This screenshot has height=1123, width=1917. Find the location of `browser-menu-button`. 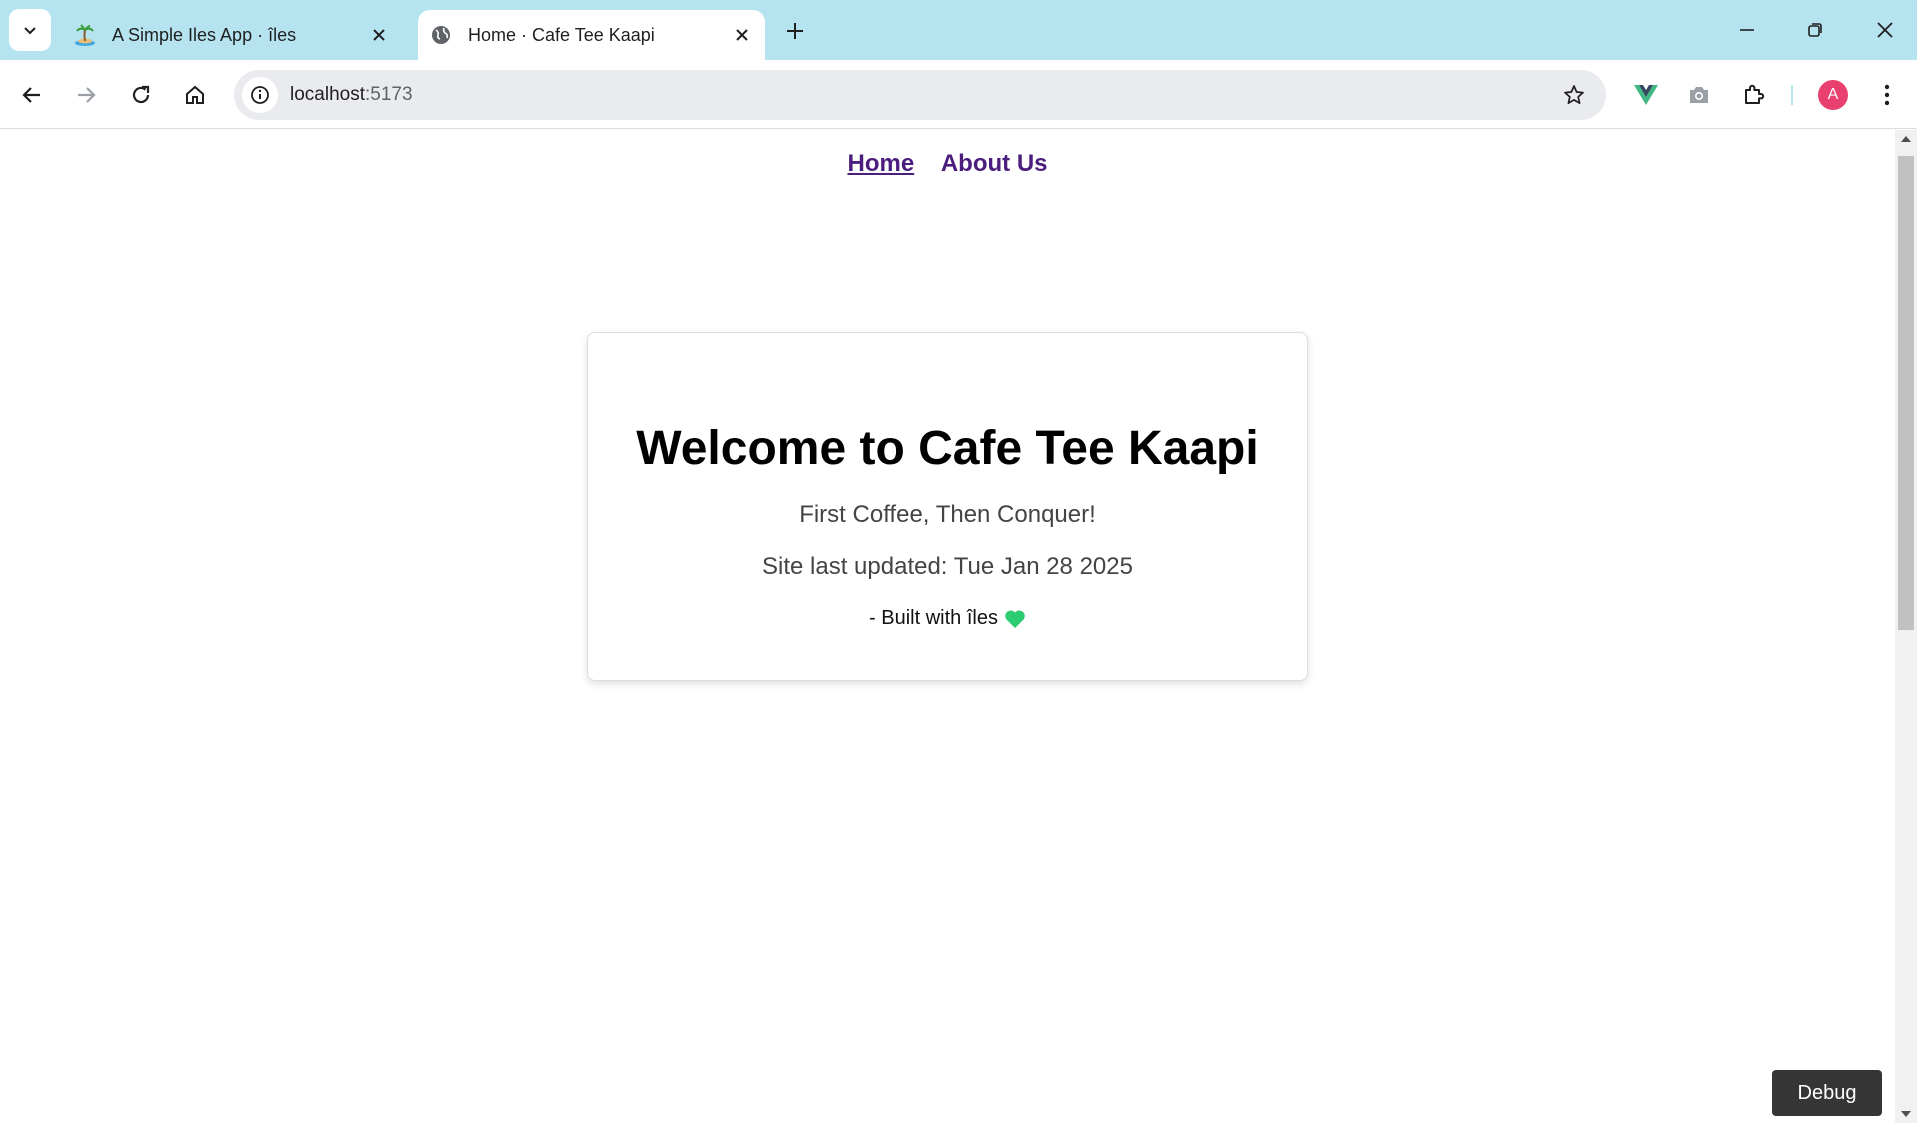

browser-menu-button is located at coordinates (1887, 95).